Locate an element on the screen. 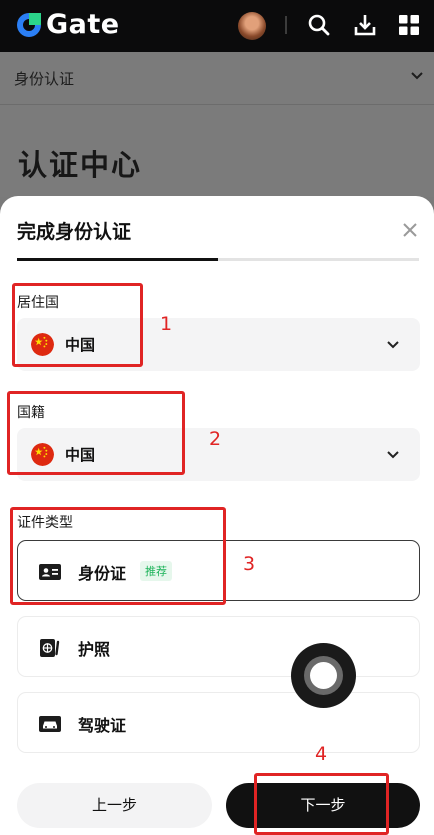 The image size is (434, 835). floating-button-center is located at coordinates (323, 675).